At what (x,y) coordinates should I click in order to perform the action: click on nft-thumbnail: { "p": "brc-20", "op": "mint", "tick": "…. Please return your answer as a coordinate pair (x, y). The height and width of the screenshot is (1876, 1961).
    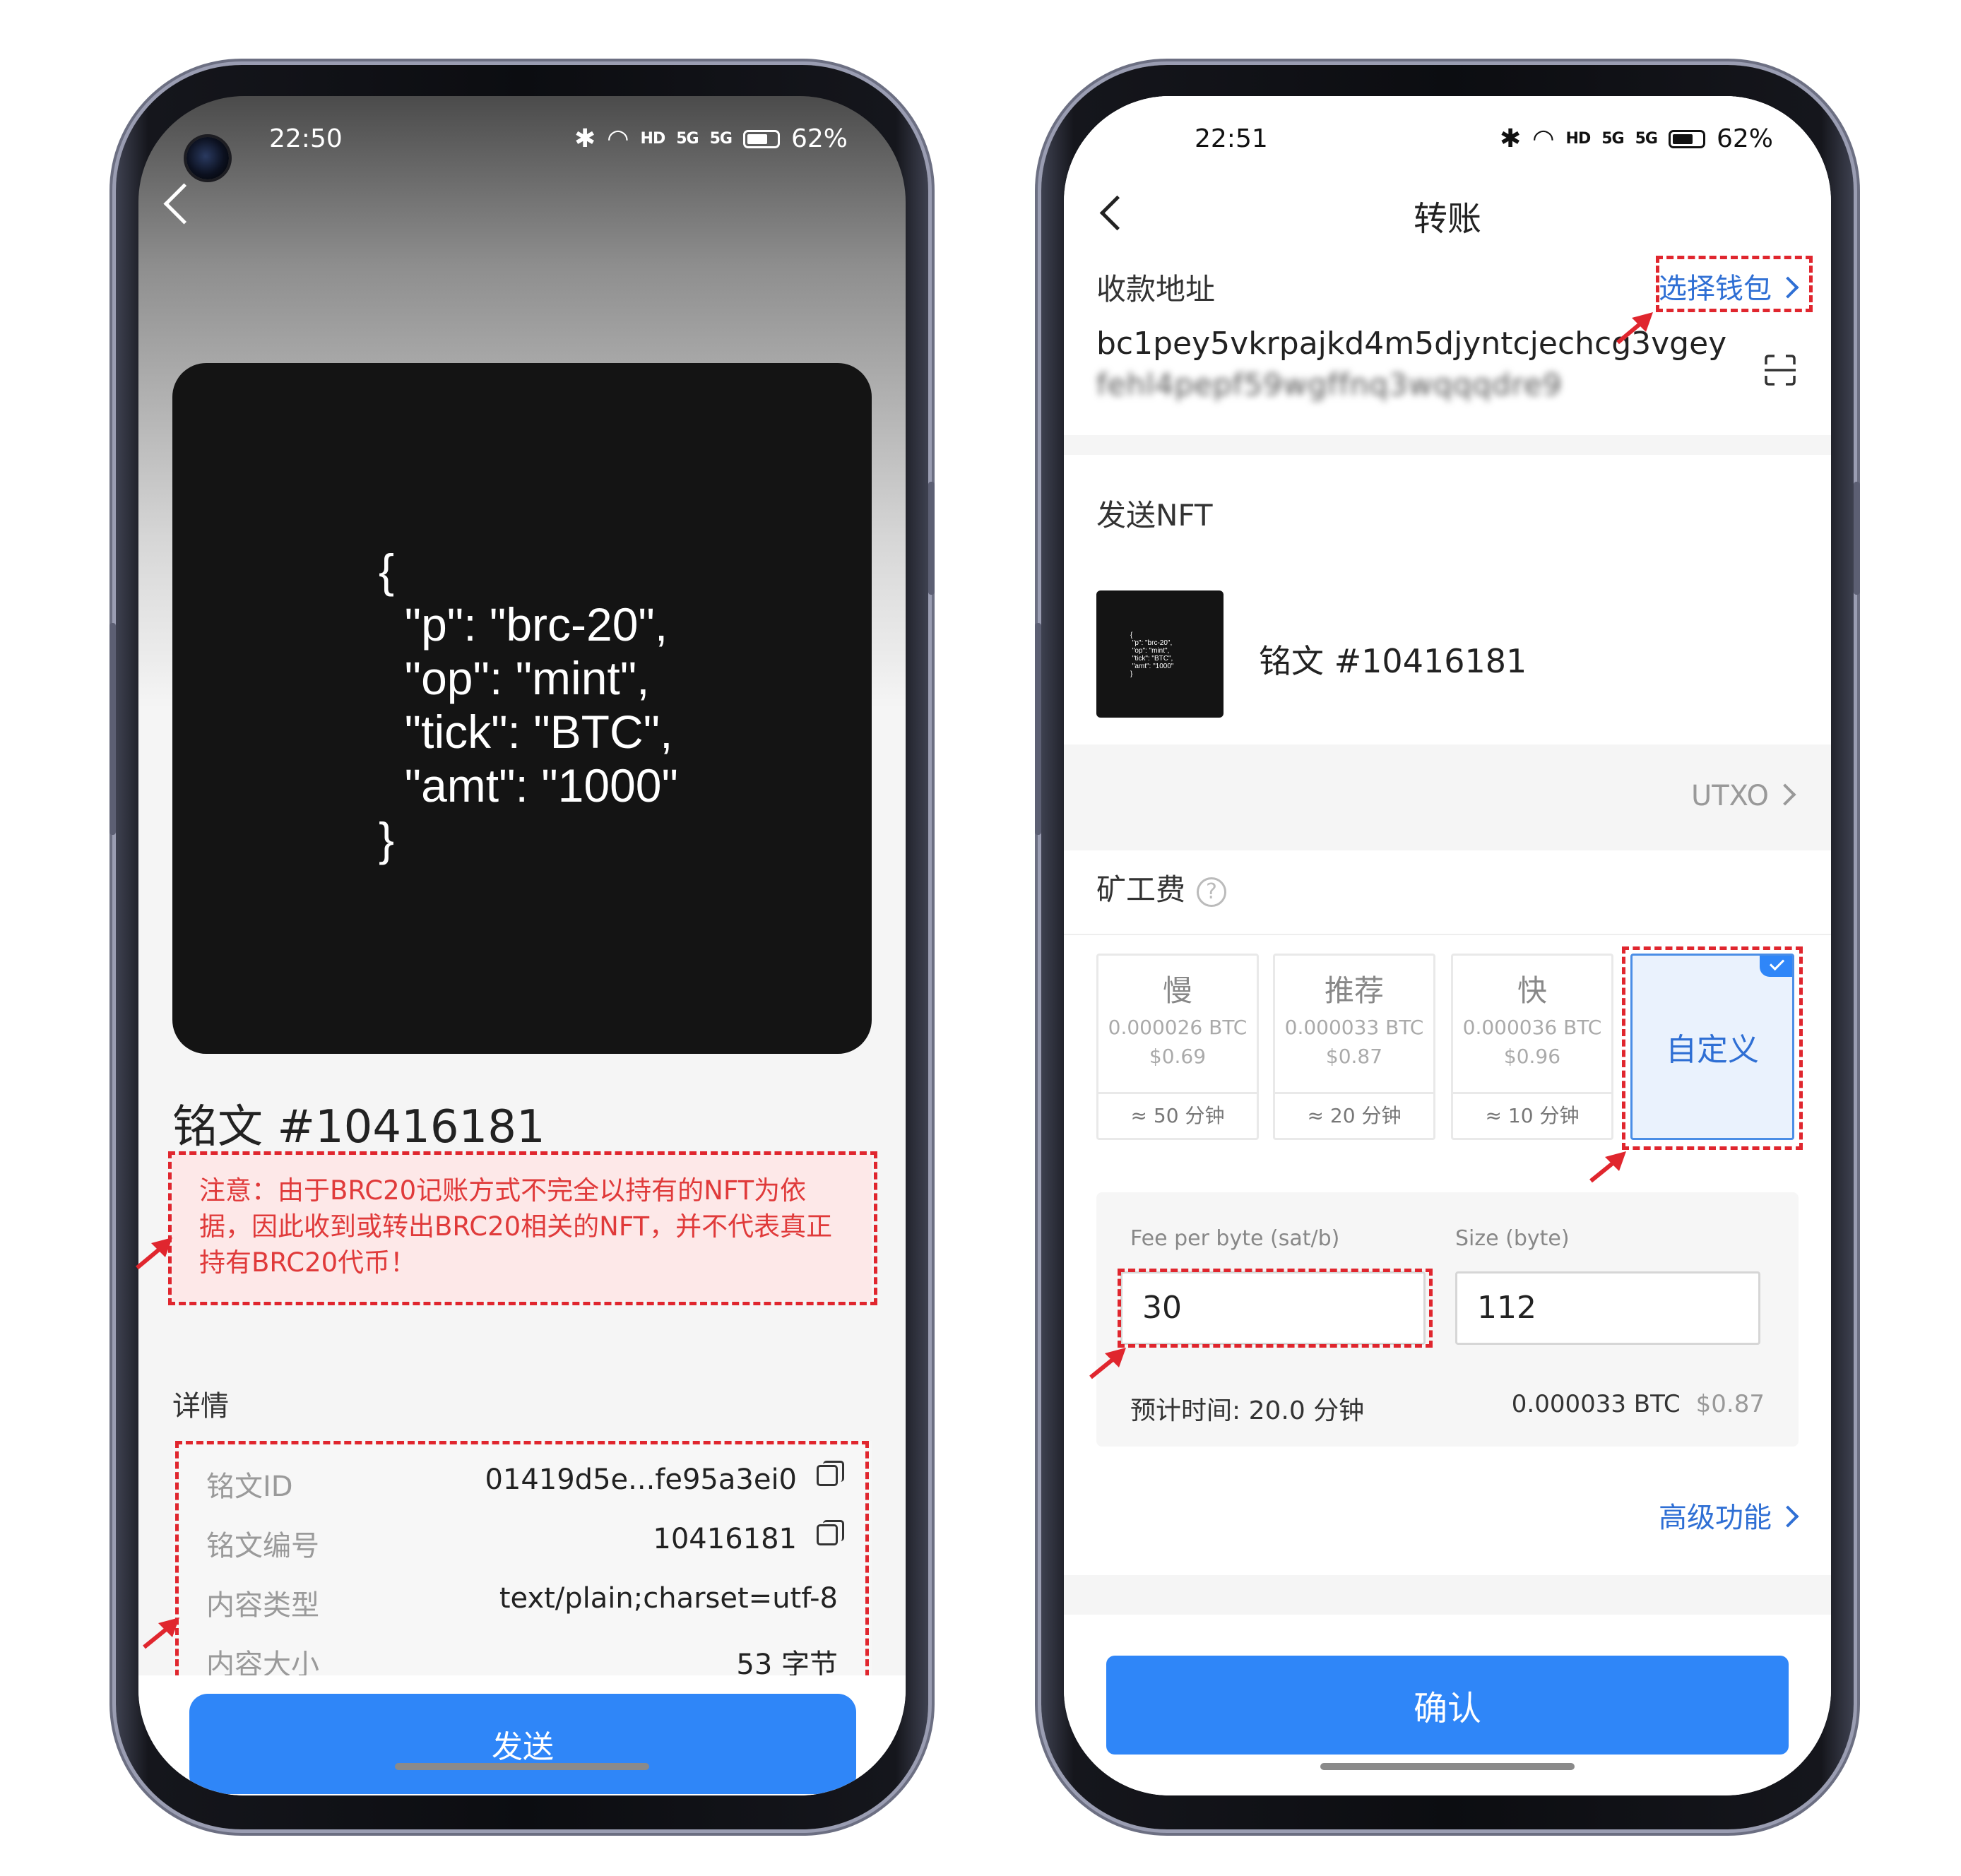
    Looking at the image, I should click on (1160, 654).